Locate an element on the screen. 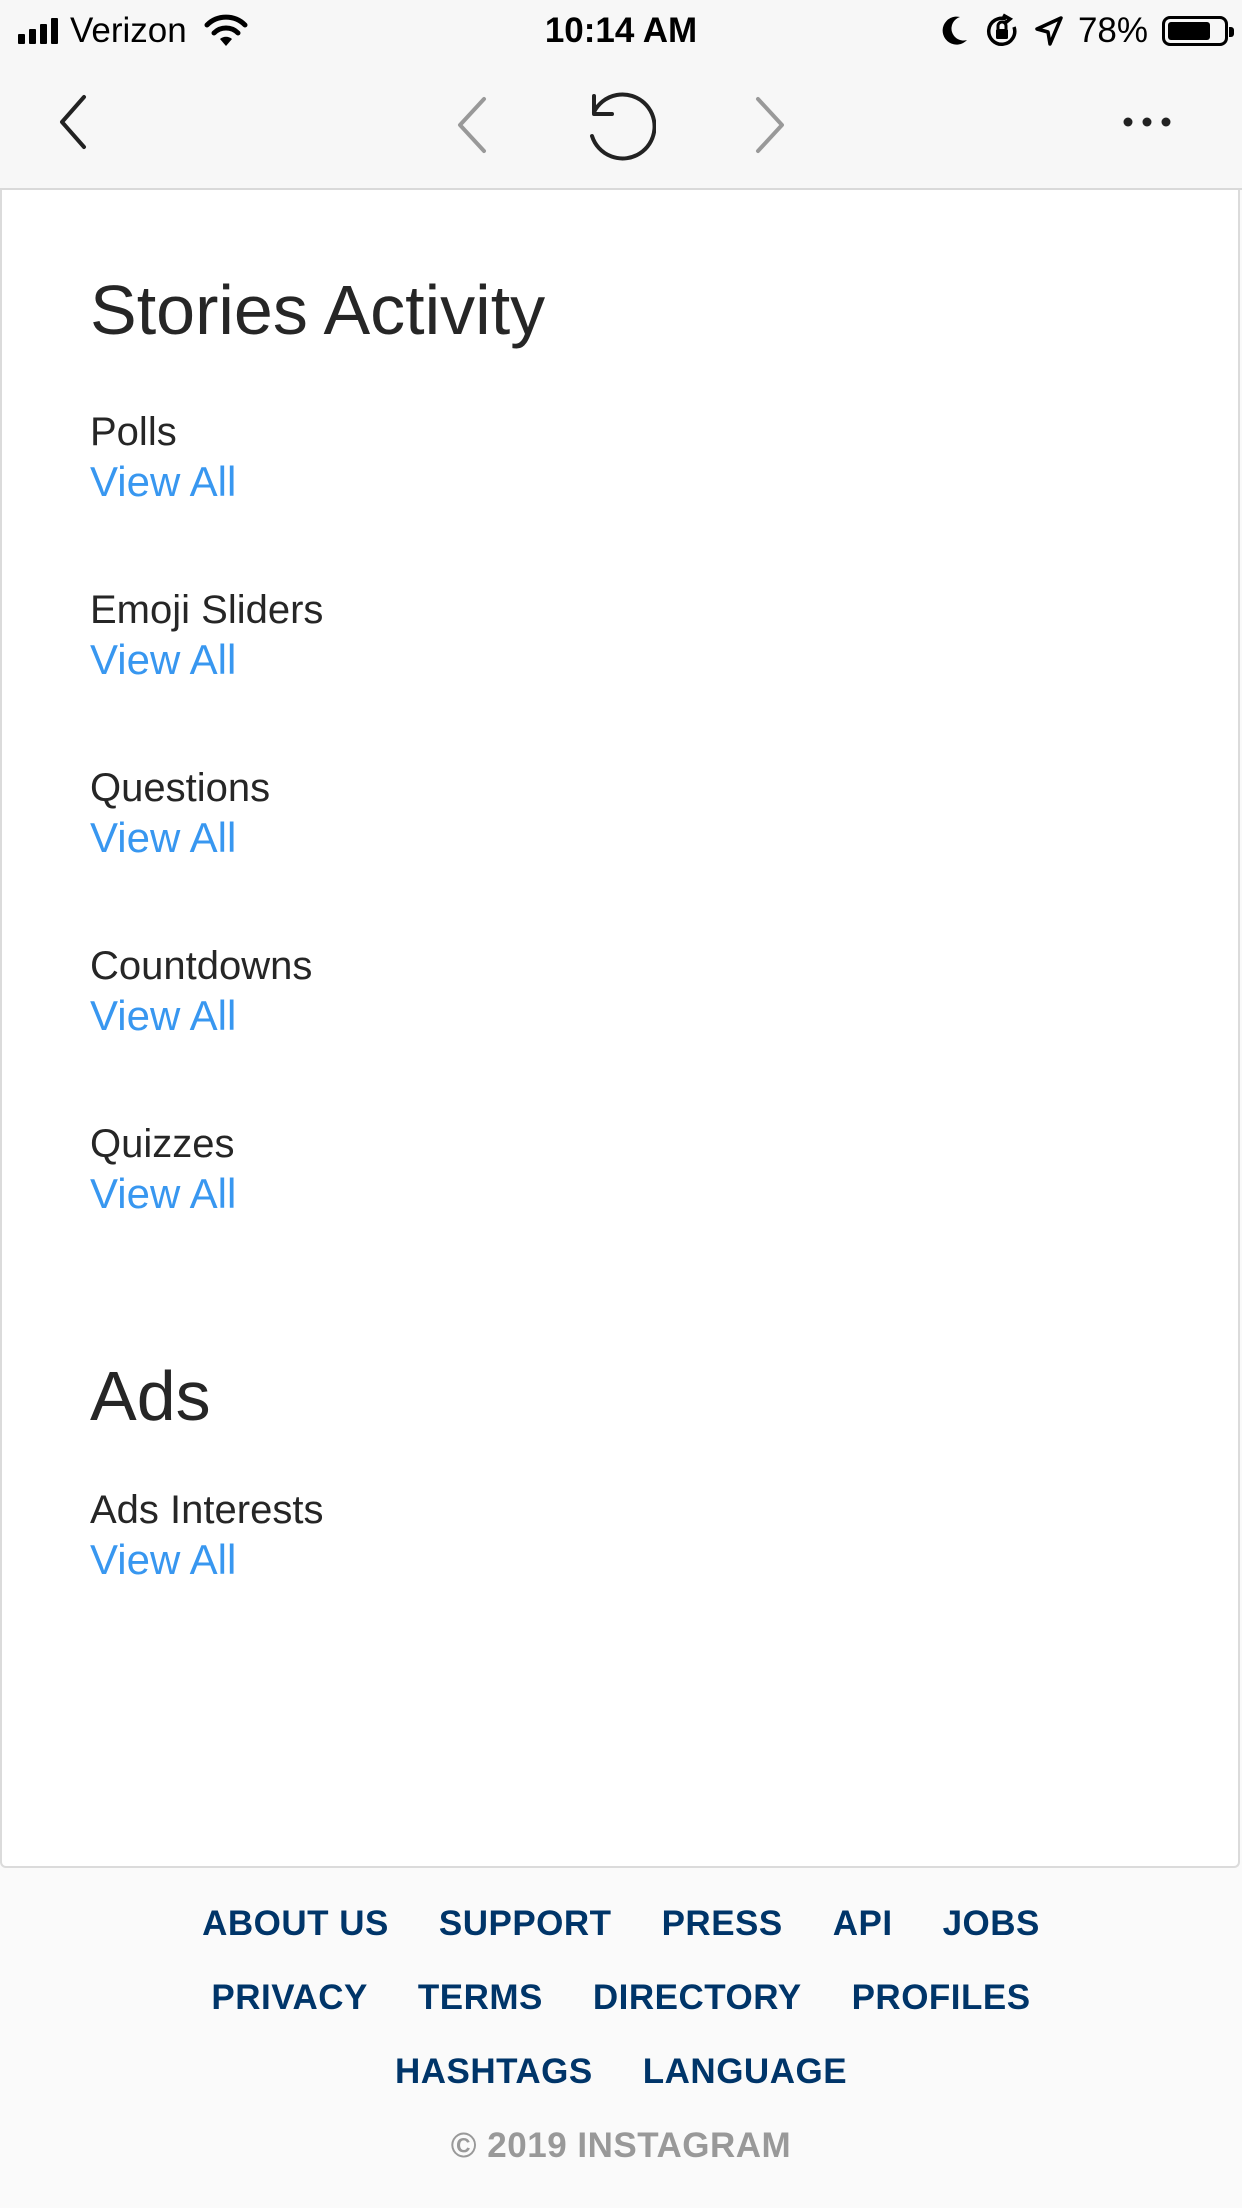 The image size is (1242, 2208). footer-link-terms: TERMS is located at coordinates (480, 1998).